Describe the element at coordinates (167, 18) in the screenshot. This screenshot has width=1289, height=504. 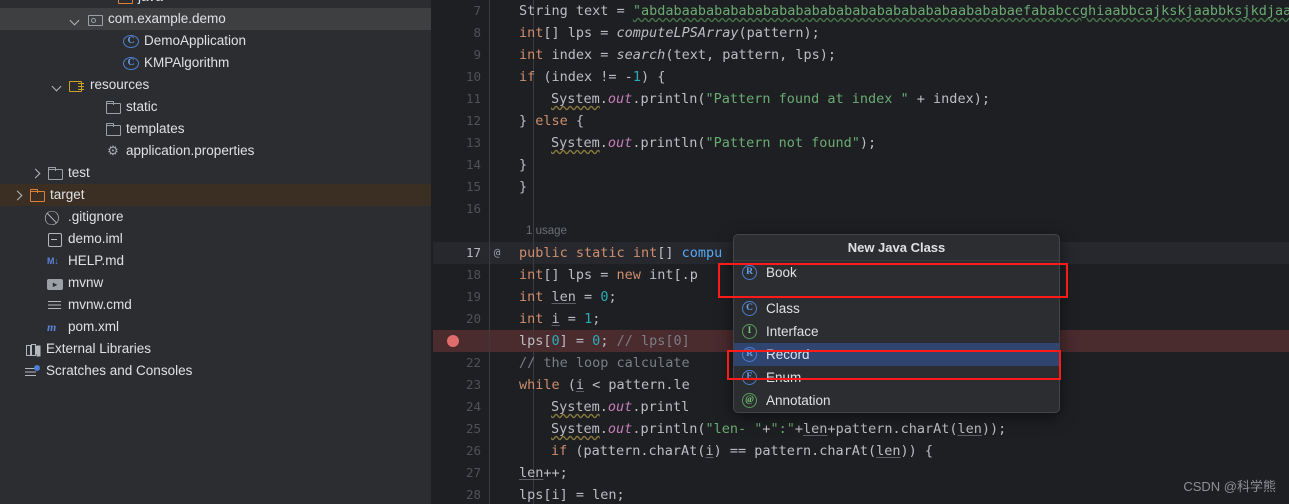
I see `tree-item-label: com.example.demo` at that location.